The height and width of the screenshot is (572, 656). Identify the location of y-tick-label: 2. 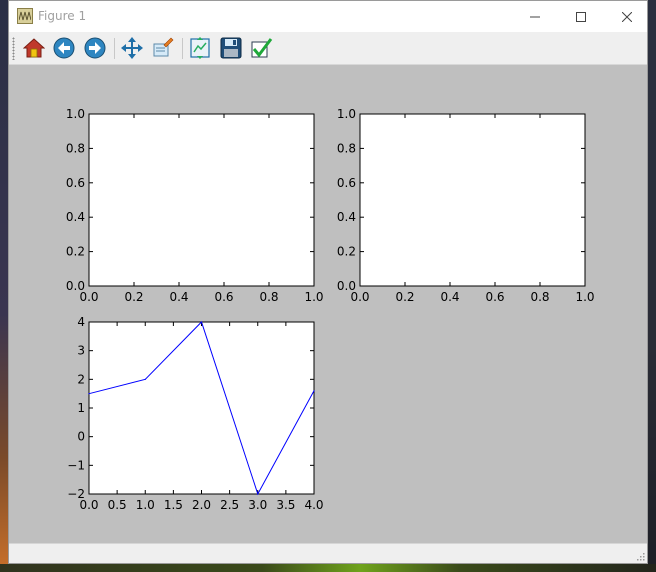
(81, 379).